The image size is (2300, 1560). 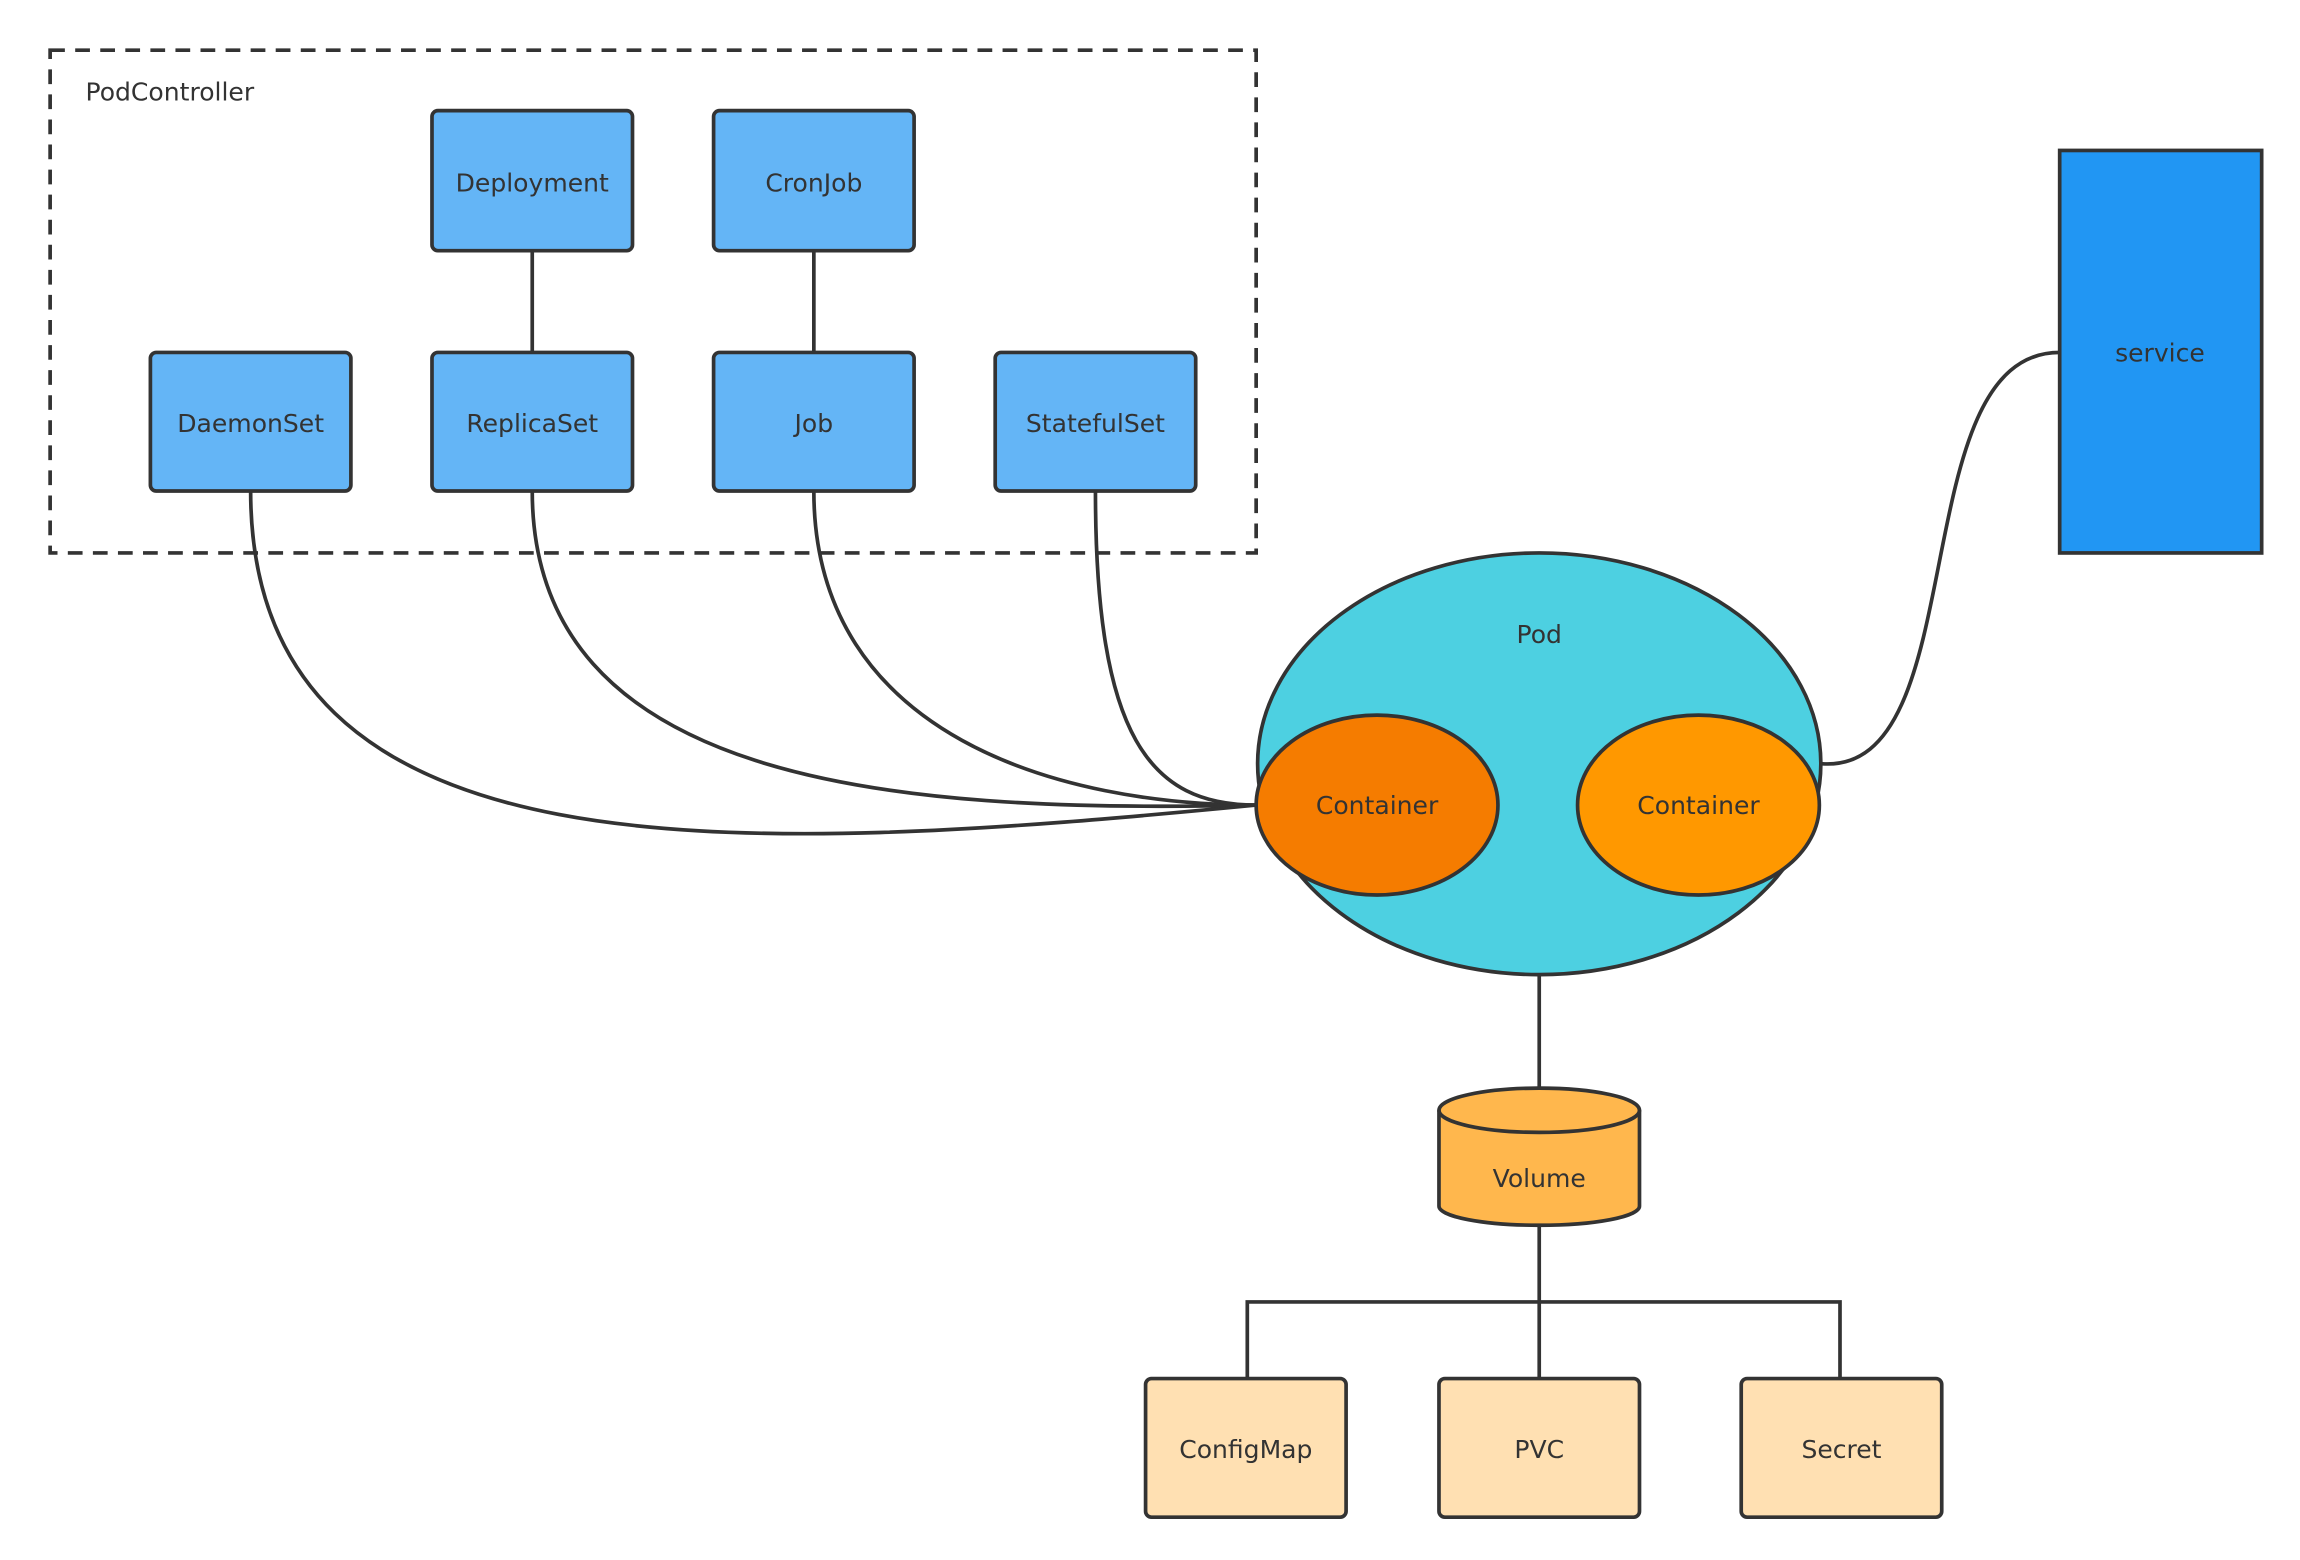 I want to click on node-volume: Volume, so click(x=1539, y=1157).